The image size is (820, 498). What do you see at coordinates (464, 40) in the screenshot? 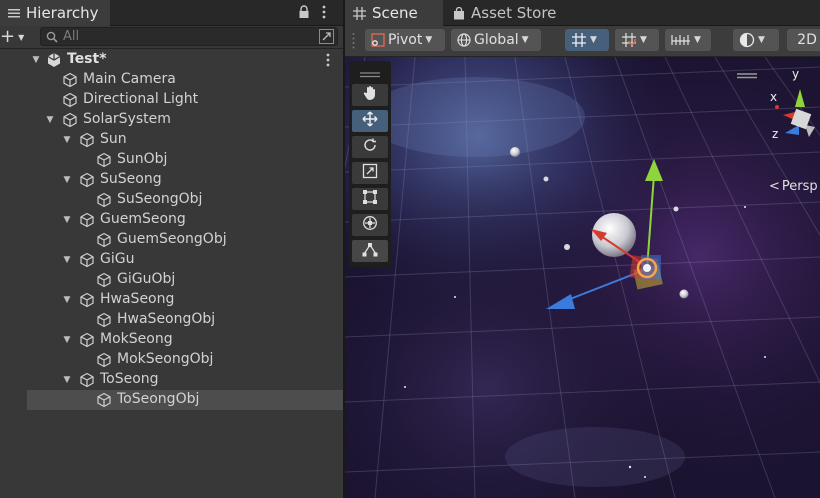
I see `globe-icon` at bounding box center [464, 40].